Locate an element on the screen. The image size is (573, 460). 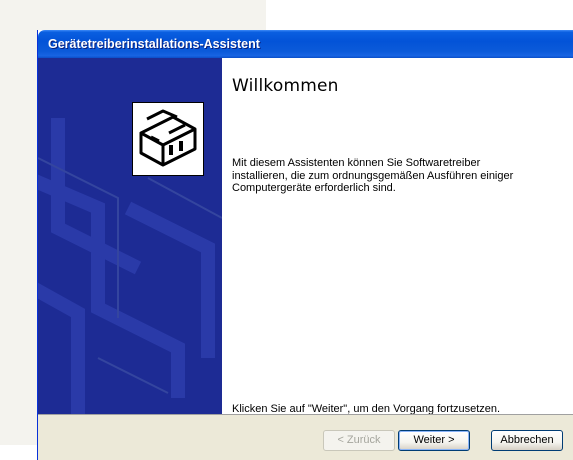
back-button: < Zurück is located at coordinates (359, 440).